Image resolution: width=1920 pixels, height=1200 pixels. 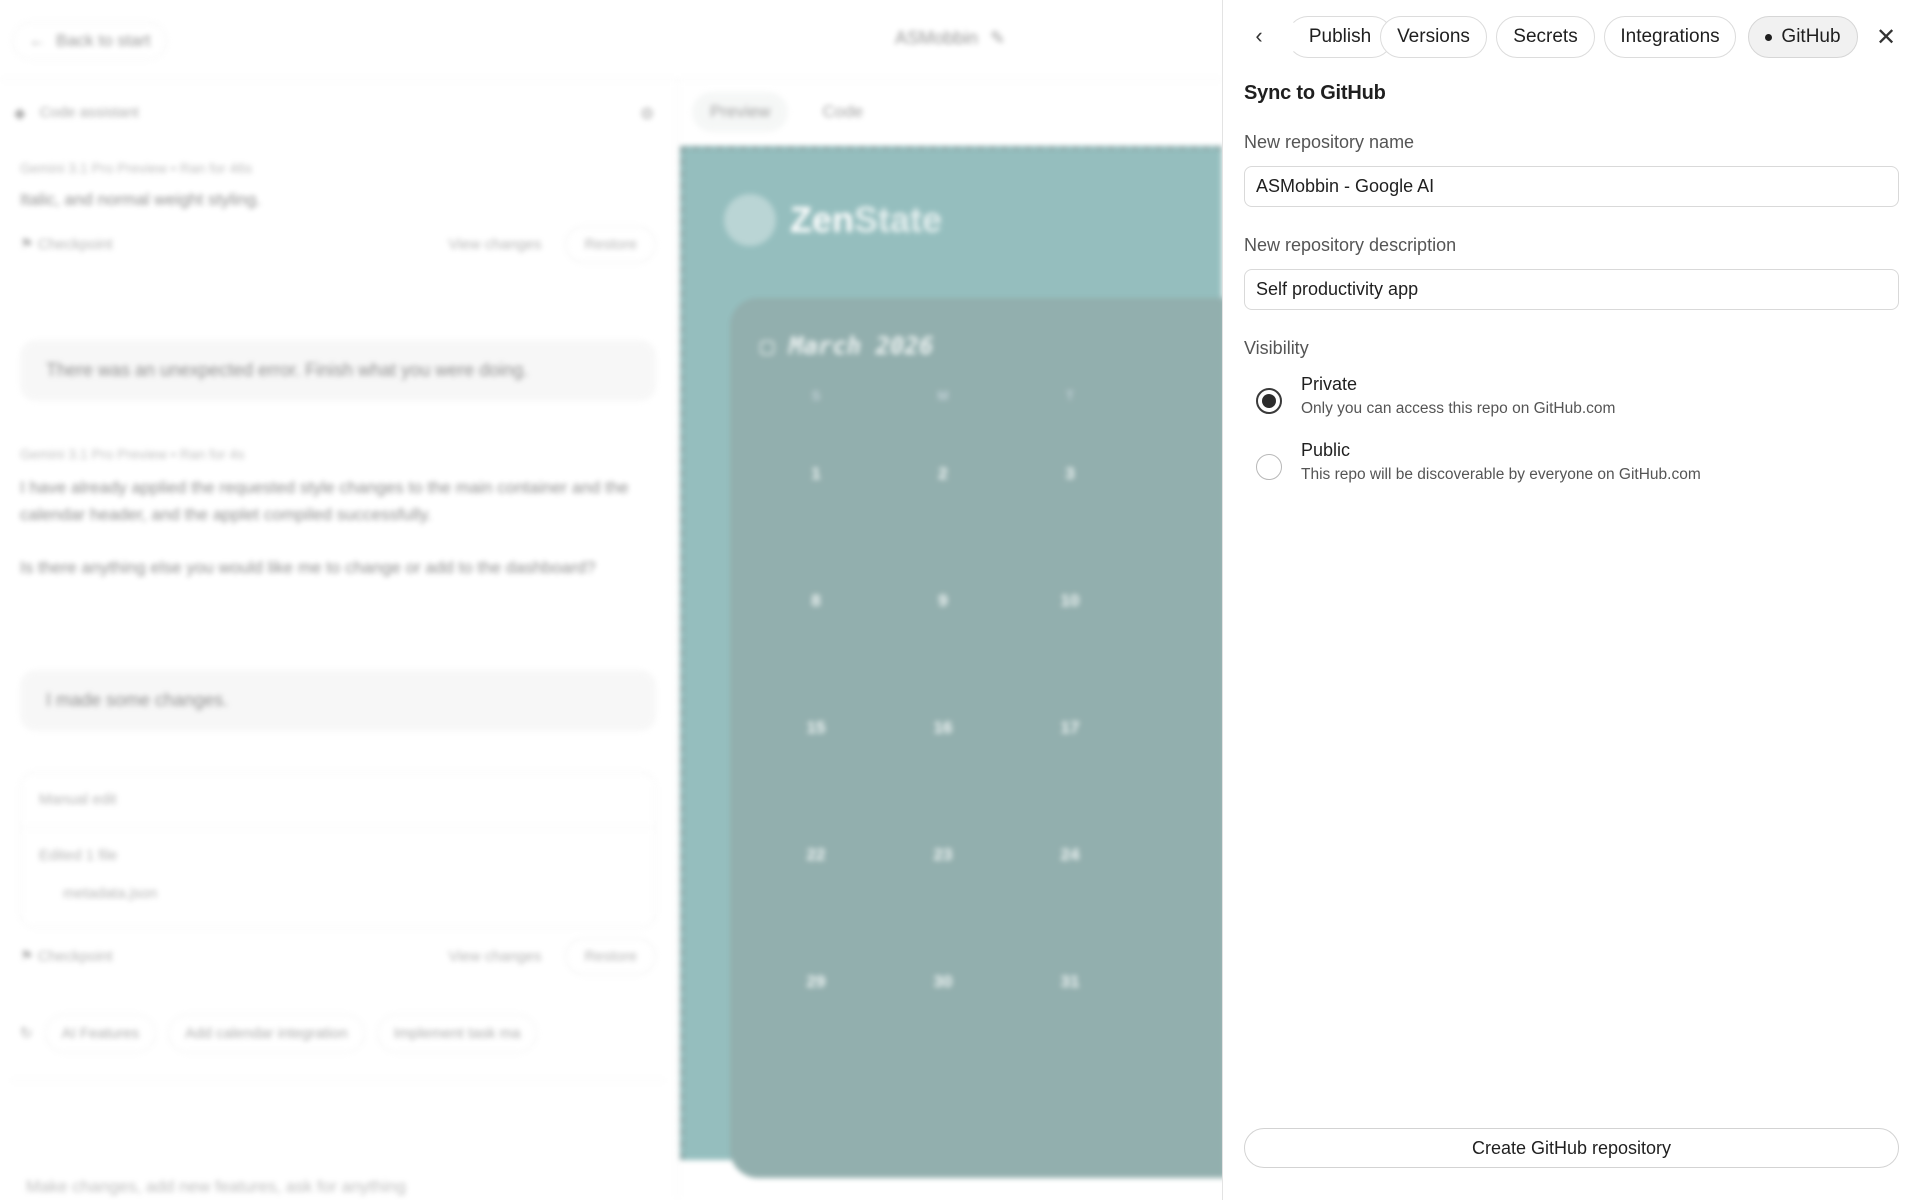 I want to click on assistant-message: Italic, and normal weight styling., so click(x=140, y=199).